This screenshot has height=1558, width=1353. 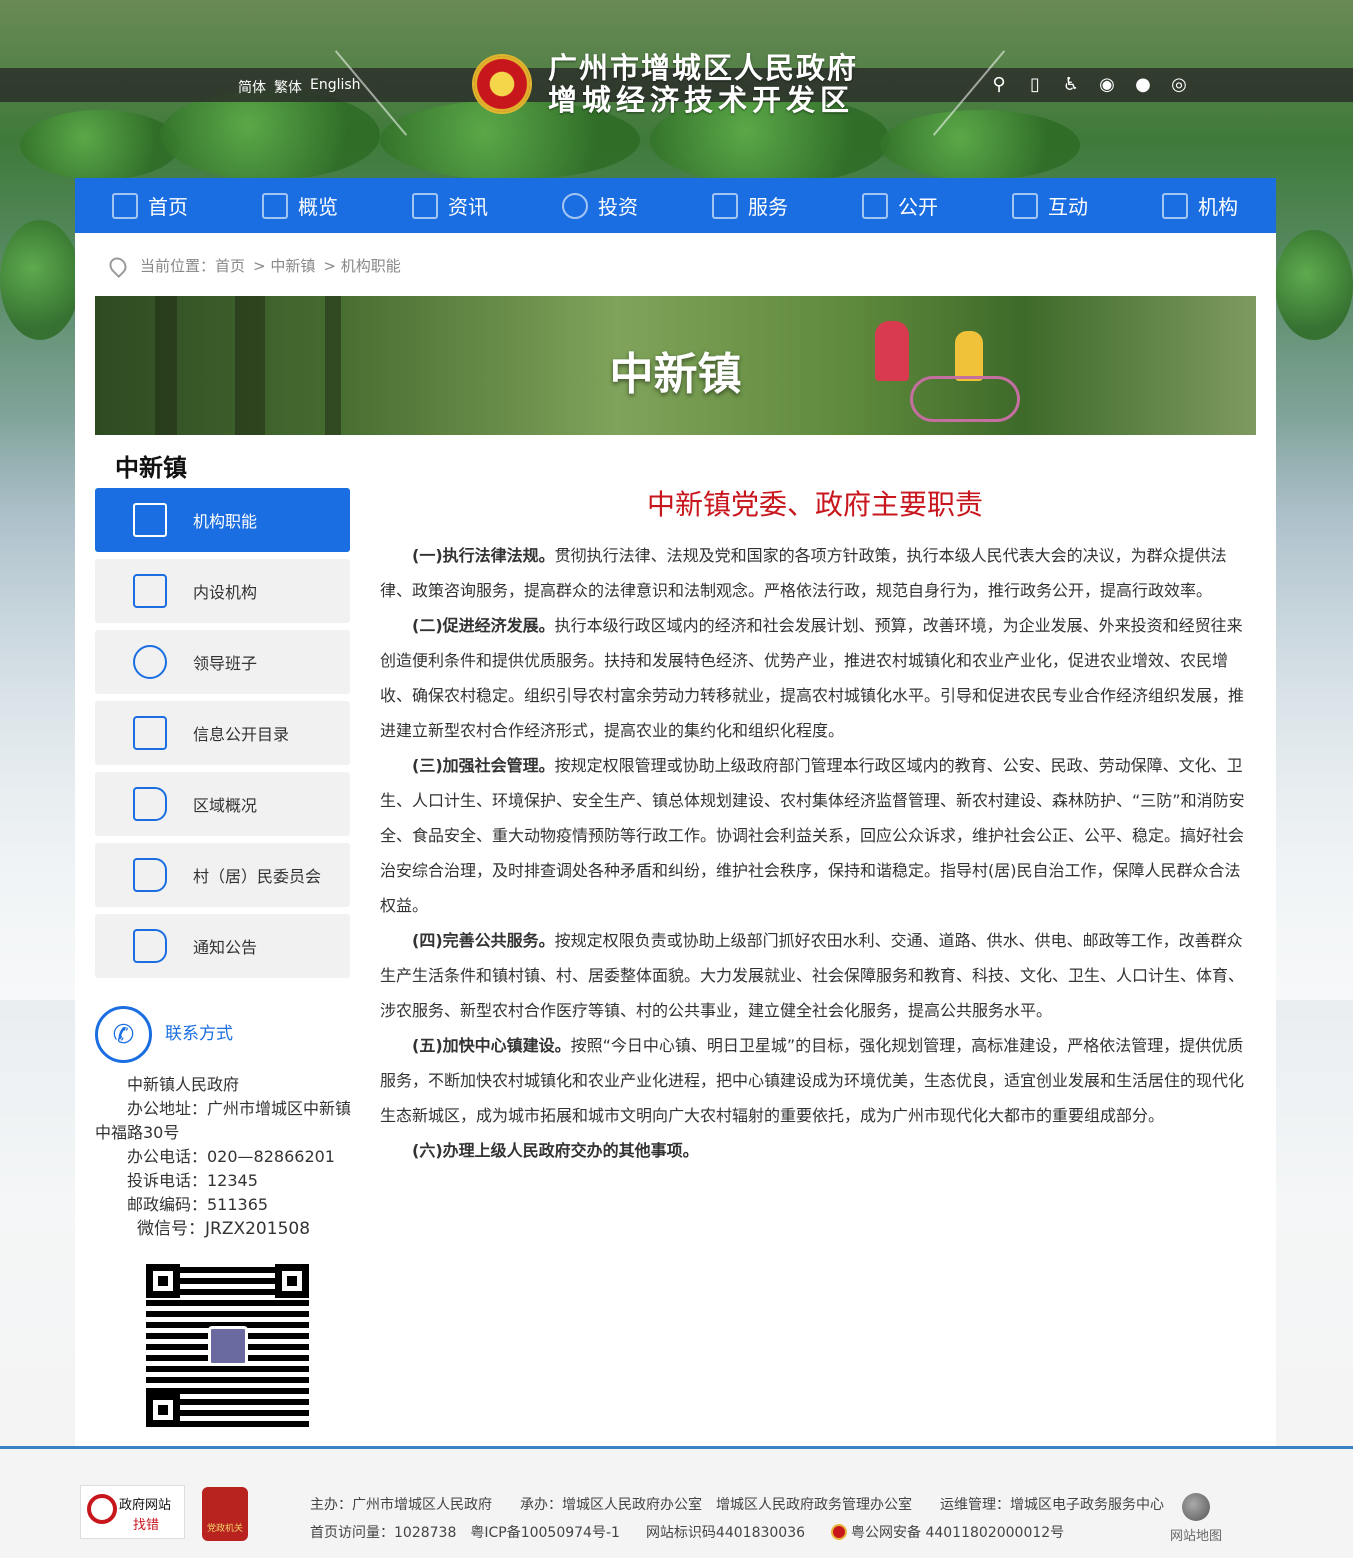 I want to click on badge-line2: 找错, so click(x=146, y=1525).